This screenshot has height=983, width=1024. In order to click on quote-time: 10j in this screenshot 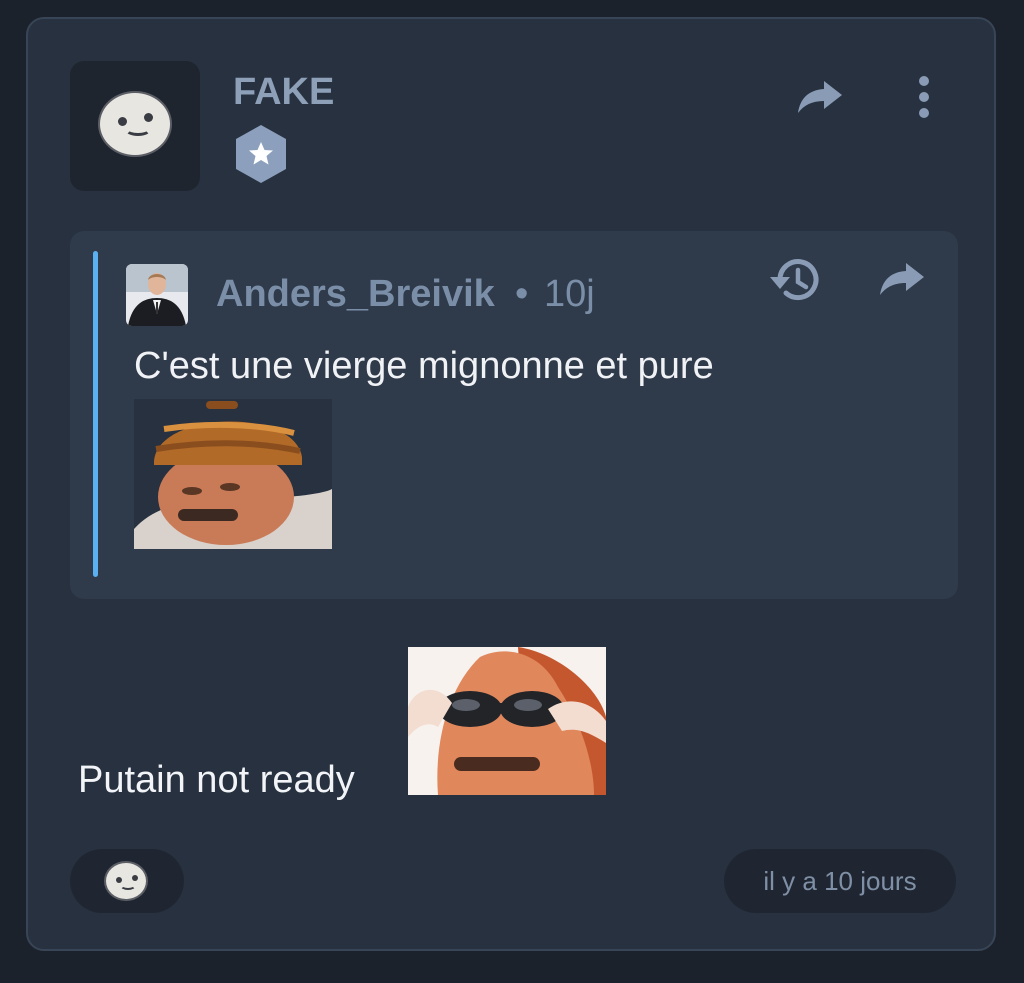, I will do `click(569, 294)`.